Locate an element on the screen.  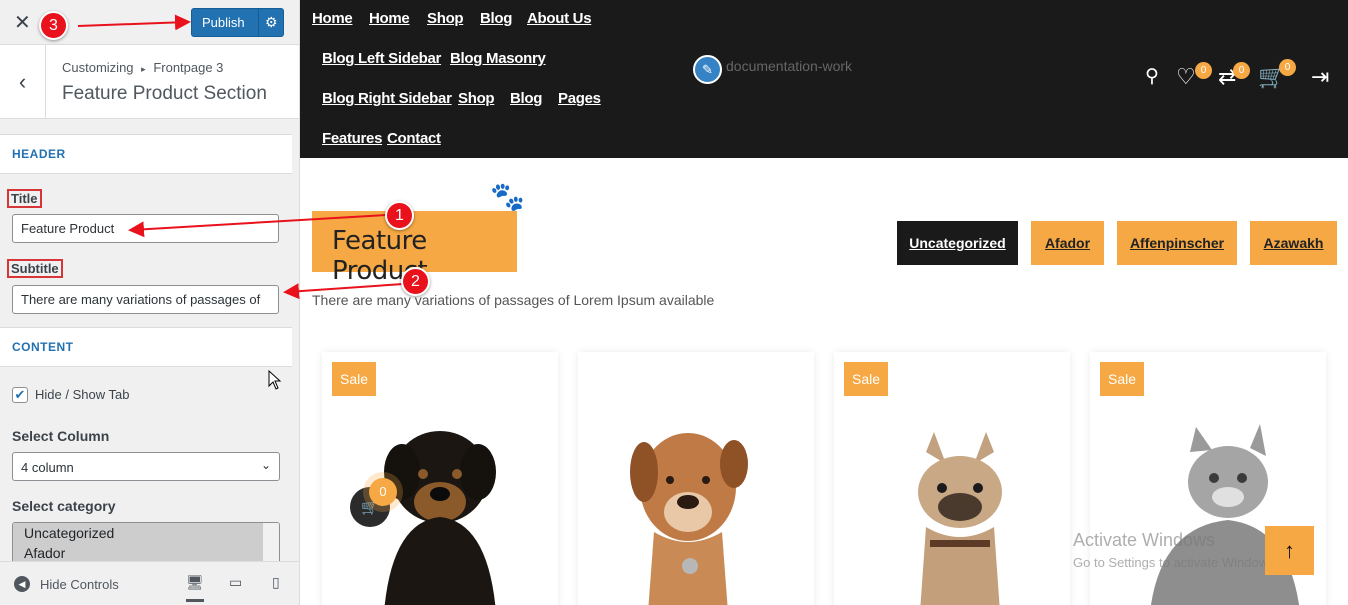
annotation-marker-1: 1 is located at coordinates (399, 215).